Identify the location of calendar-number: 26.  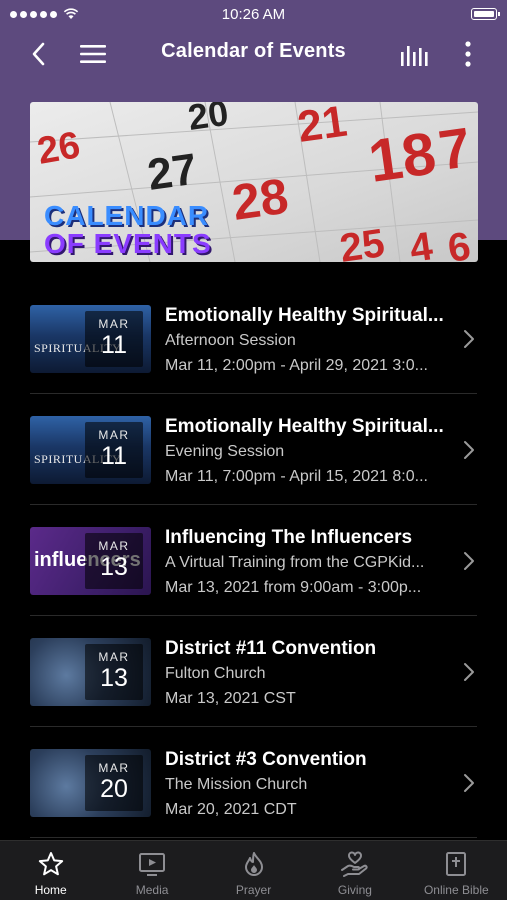
(58, 148).